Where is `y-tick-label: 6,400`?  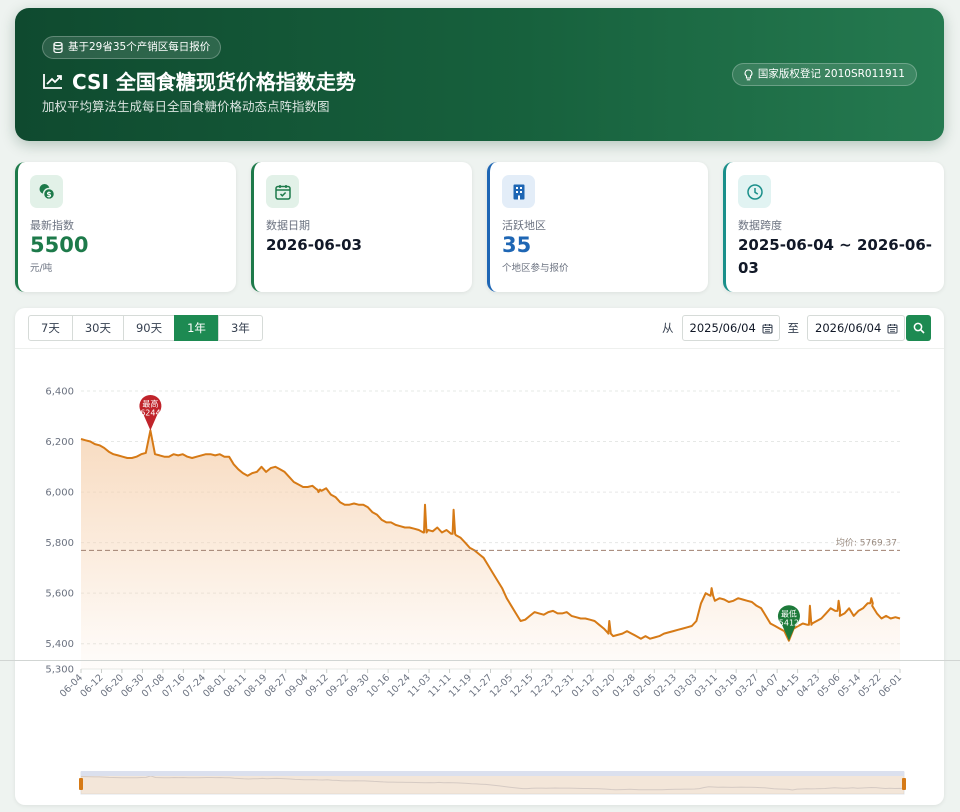 y-tick-label: 6,400 is located at coordinates (59, 392).